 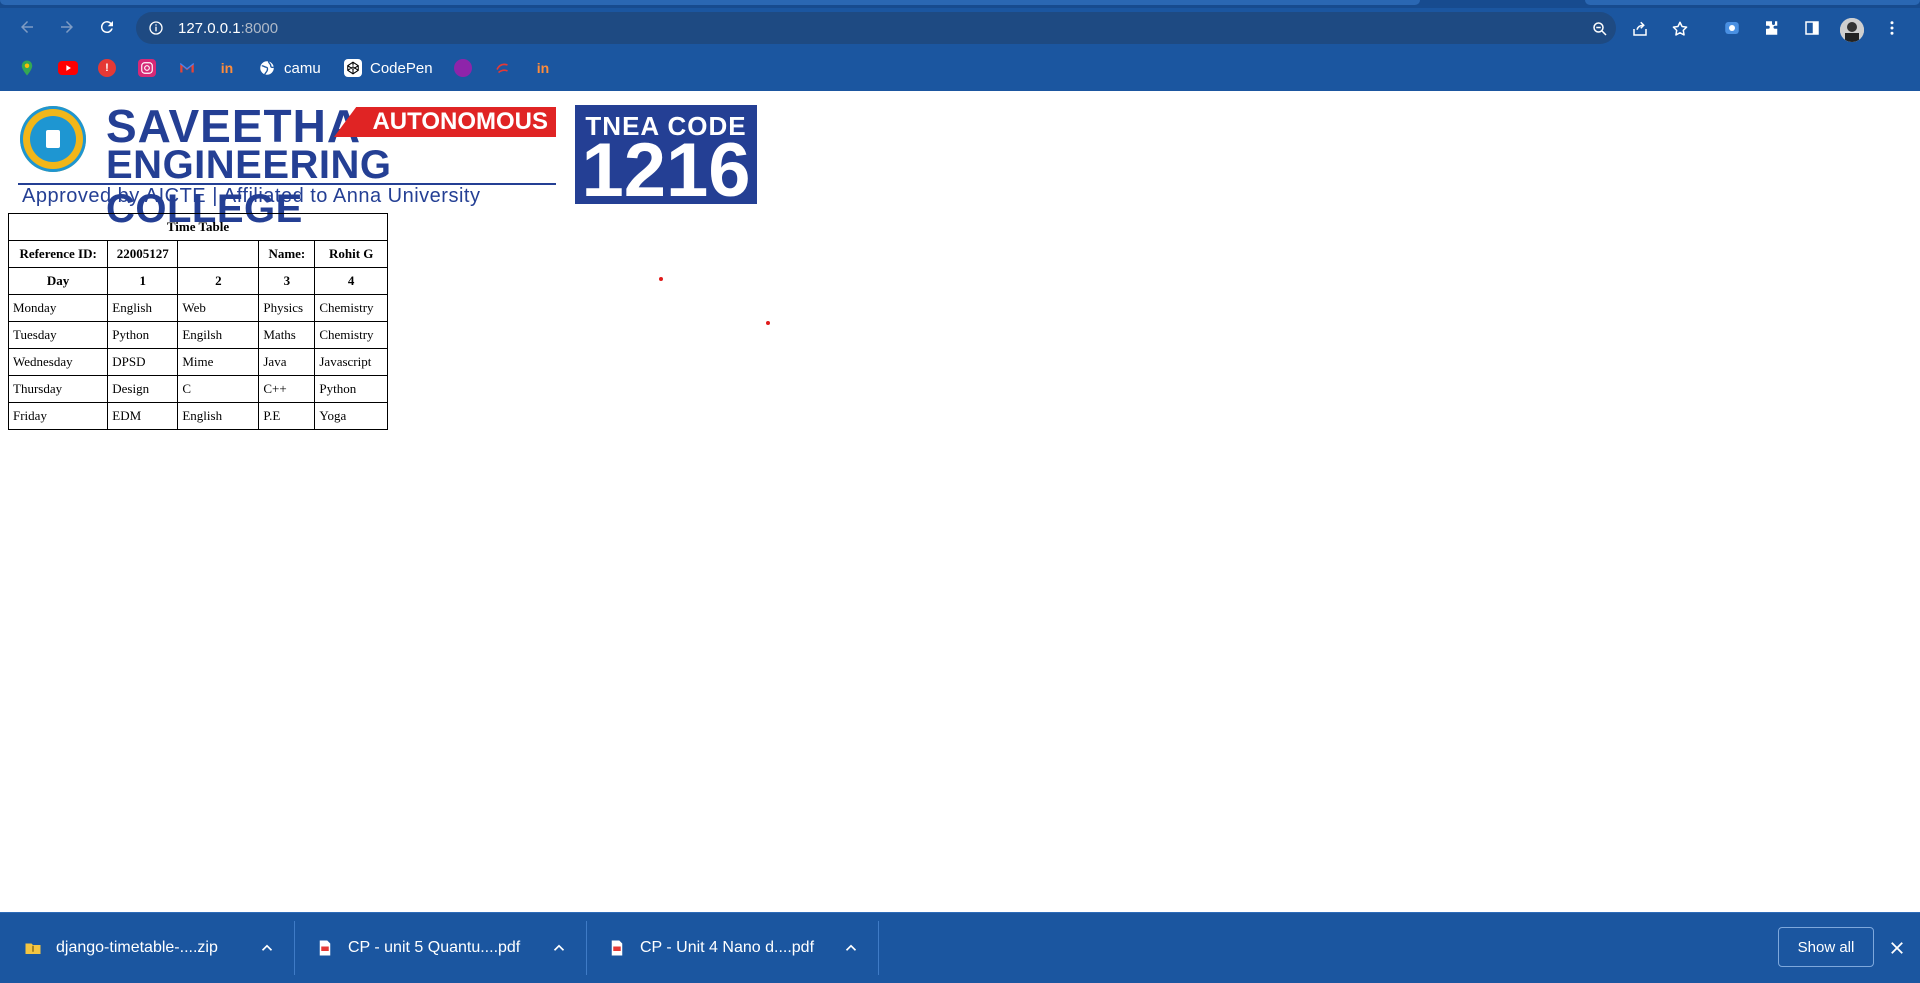 I want to click on bookmark-swirl, so click(x=503, y=68).